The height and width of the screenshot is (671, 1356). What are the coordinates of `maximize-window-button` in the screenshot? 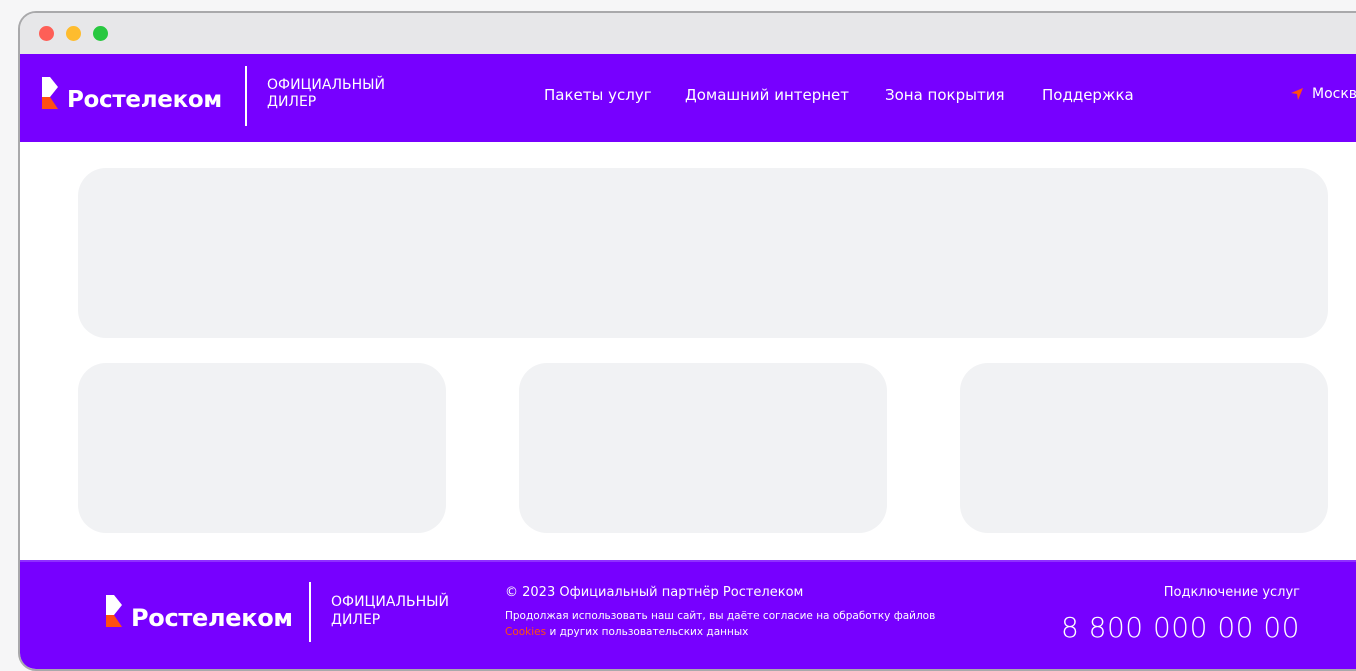 It's located at (100, 33).